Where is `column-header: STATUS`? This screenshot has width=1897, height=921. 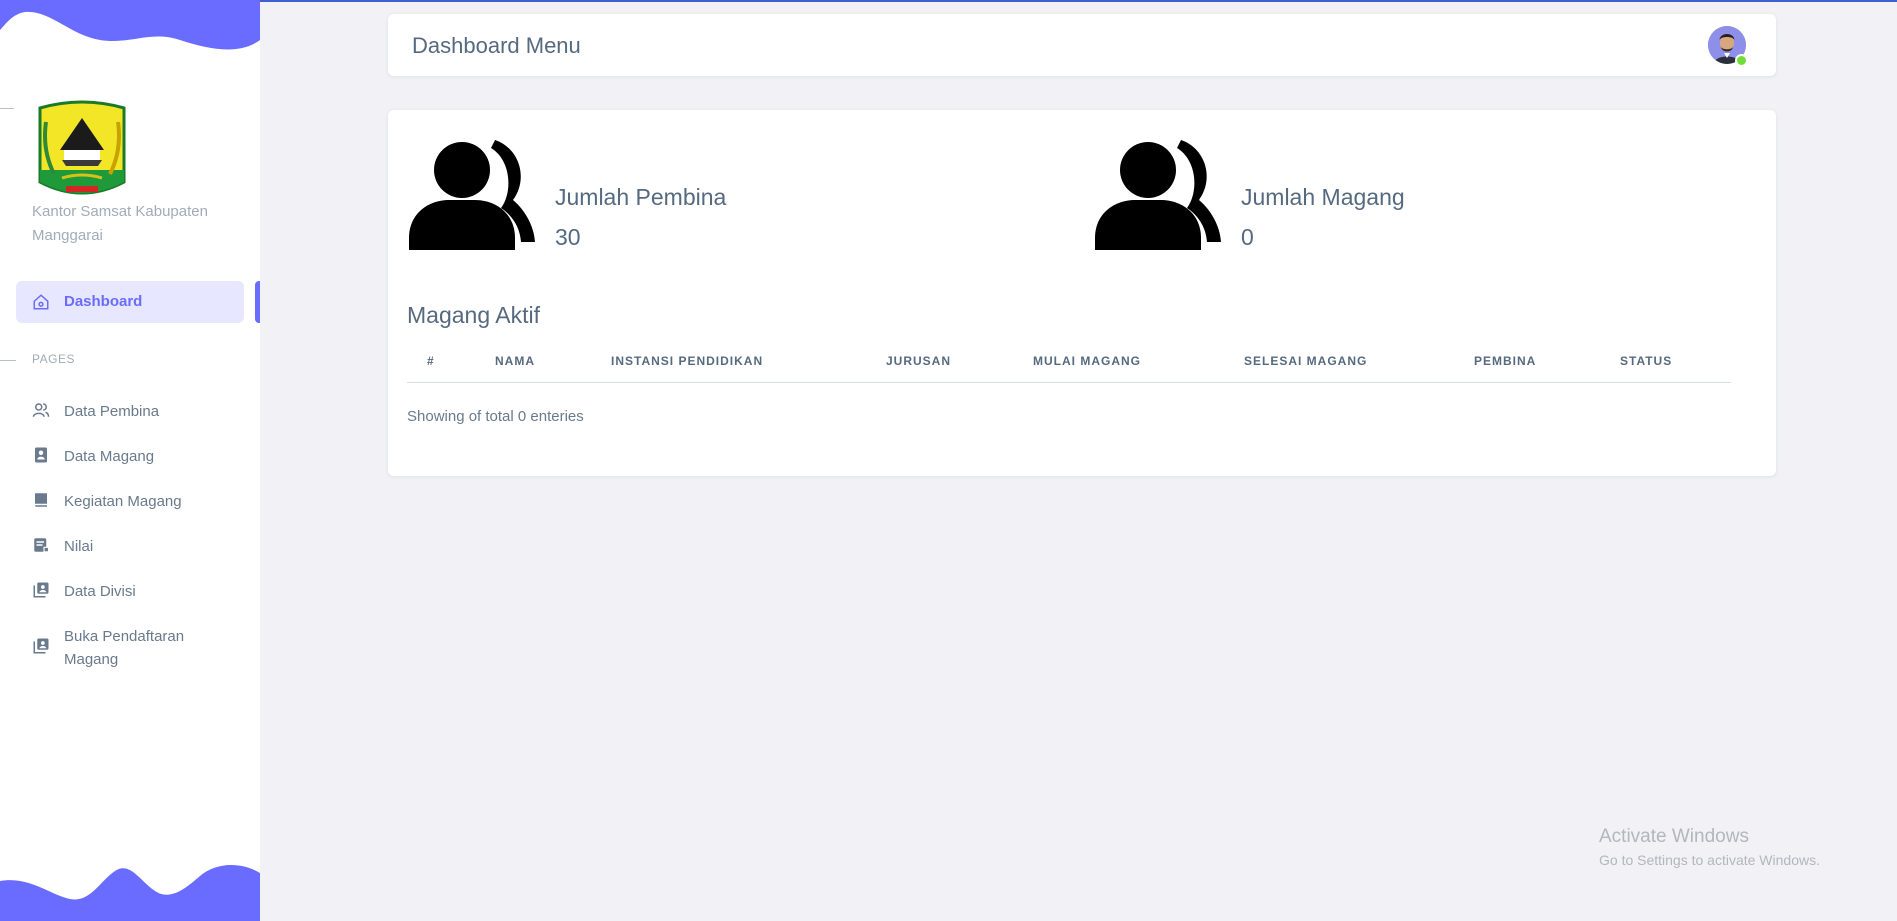
column-header: STATUS is located at coordinates (1646, 361).